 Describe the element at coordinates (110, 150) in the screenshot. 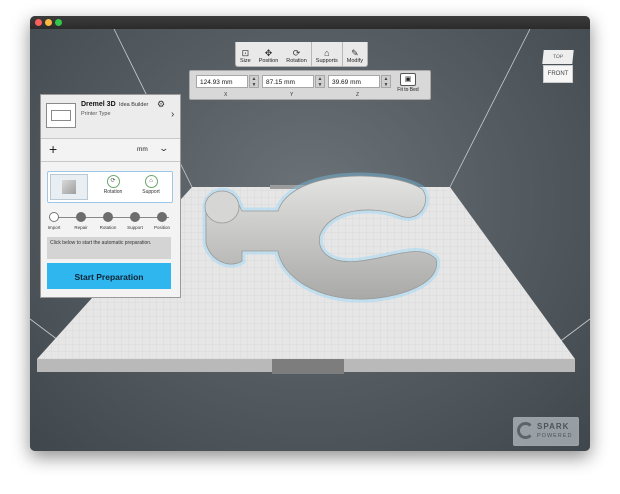

I see `units-row: + mm ⌄` at that location.